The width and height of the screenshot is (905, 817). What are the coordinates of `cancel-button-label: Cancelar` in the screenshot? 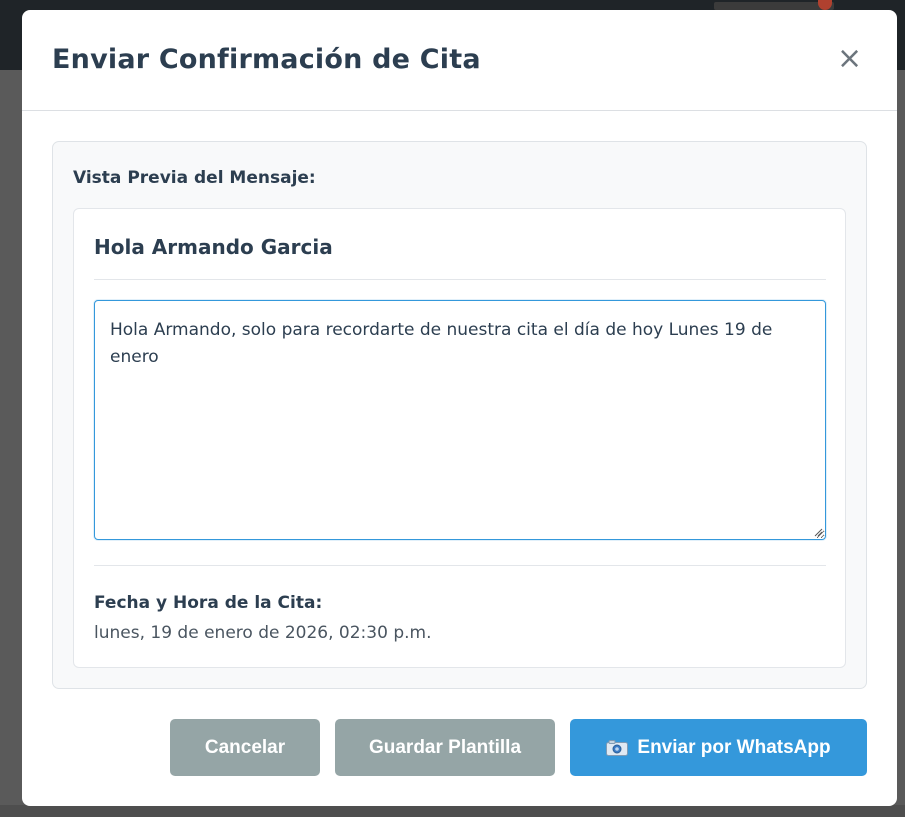 It's located at (245, 747).